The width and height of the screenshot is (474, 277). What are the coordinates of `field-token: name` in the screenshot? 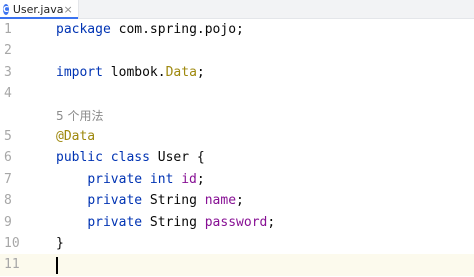 It's located at (220, 201).